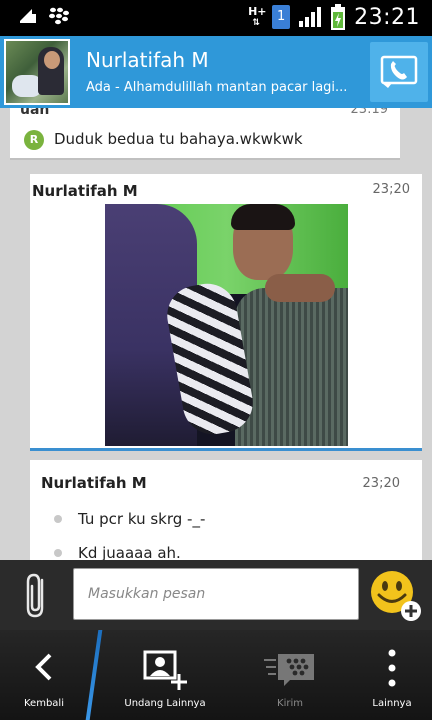 Image resolution: width=432 pixels, height=720 pixels. Describe the element at coordinates (94, 675) in the screenshot. I see `nav-separator` at that location.